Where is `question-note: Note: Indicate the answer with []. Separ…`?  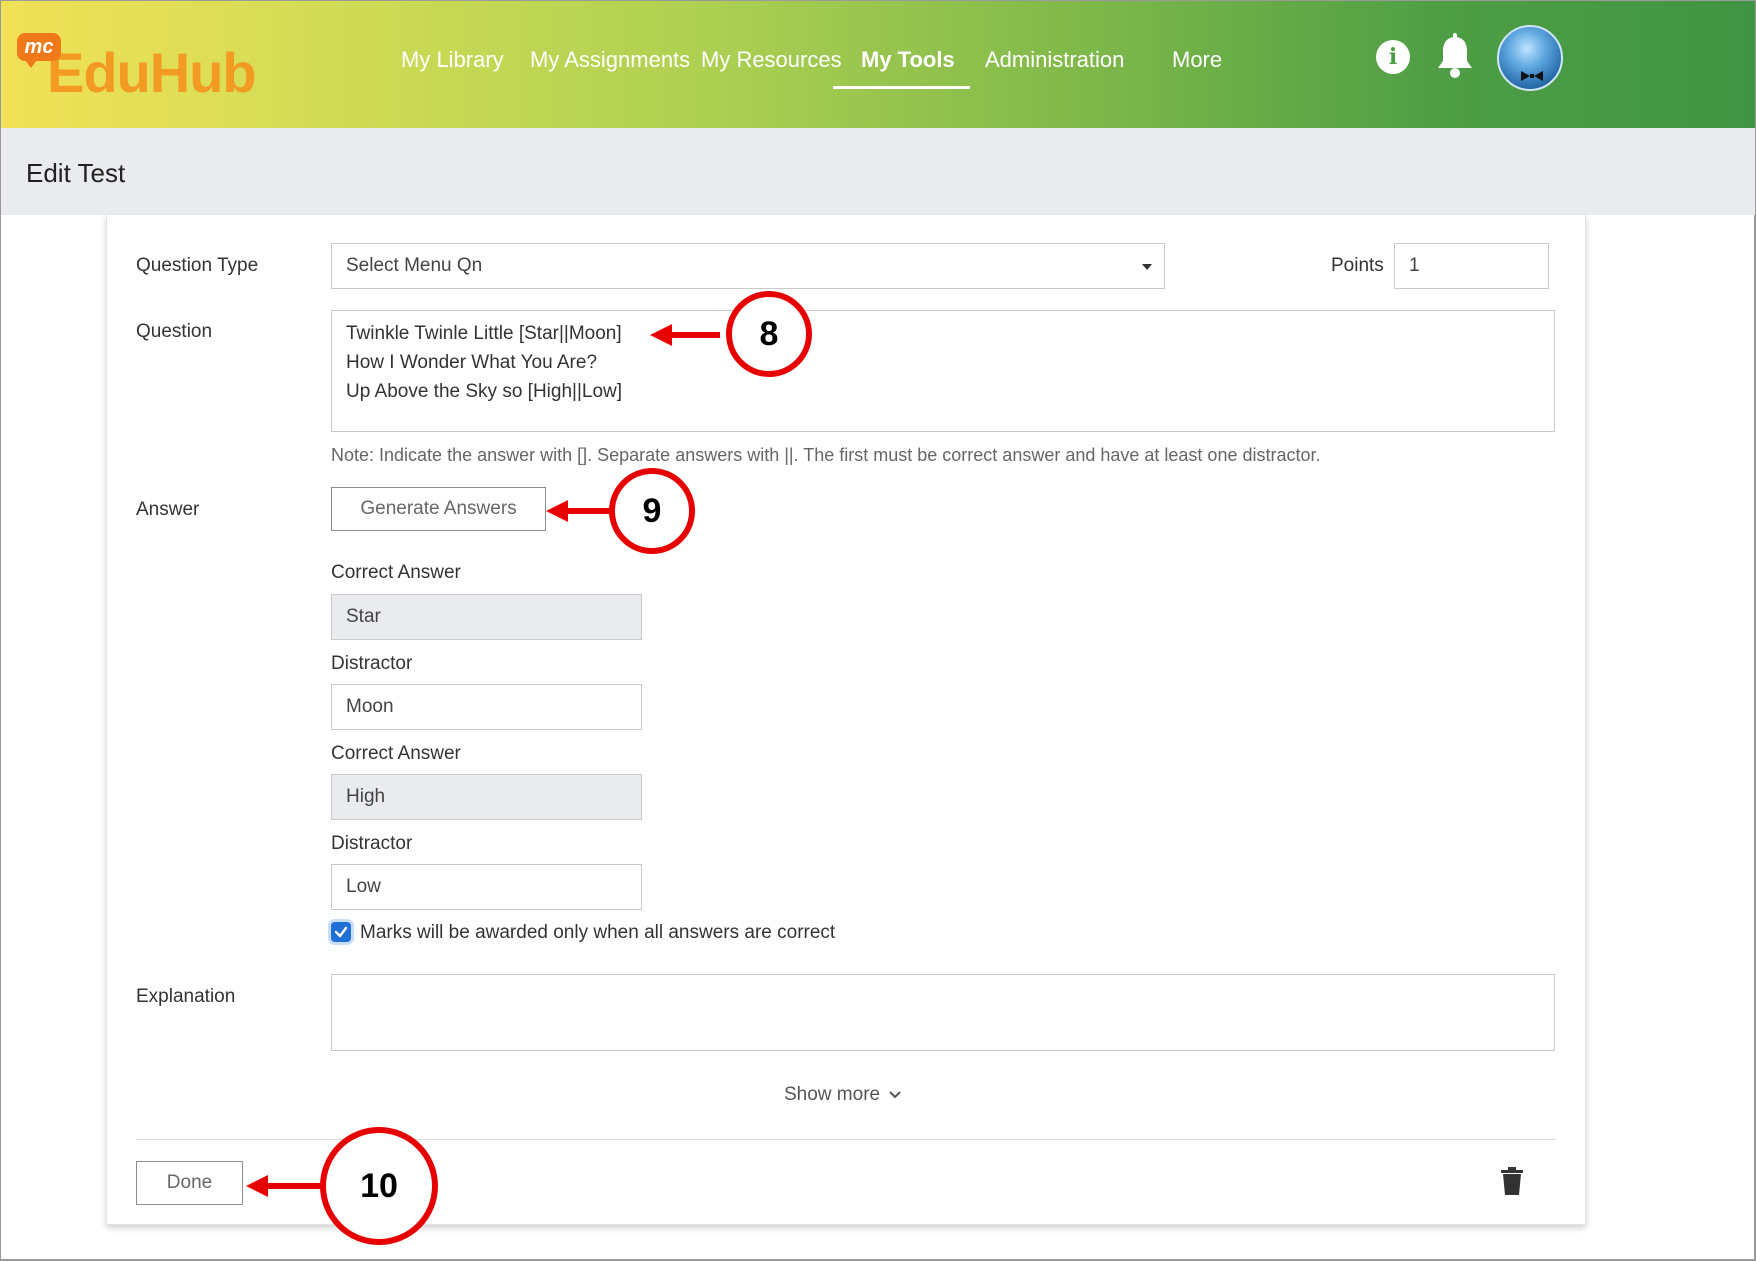 question-note: Note: Indicate the answer with []. Separ… is located at coordinates (826, 455).